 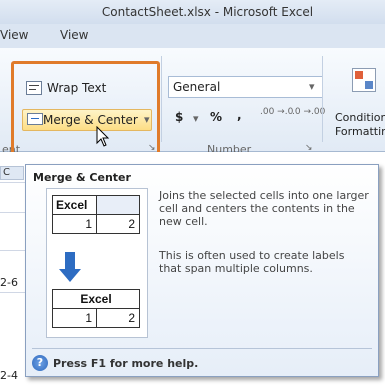 I want to click on number-format-value: General, so click(x=197, y=87).